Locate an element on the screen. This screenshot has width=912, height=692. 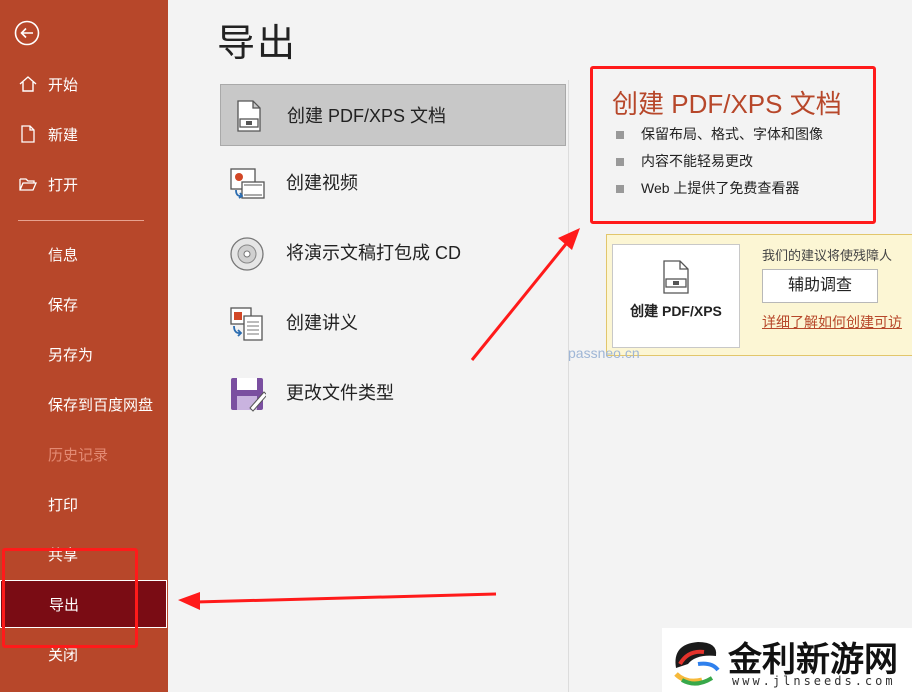
logo-url: www.jlnseeds.com is located at coordinates (814, 681).